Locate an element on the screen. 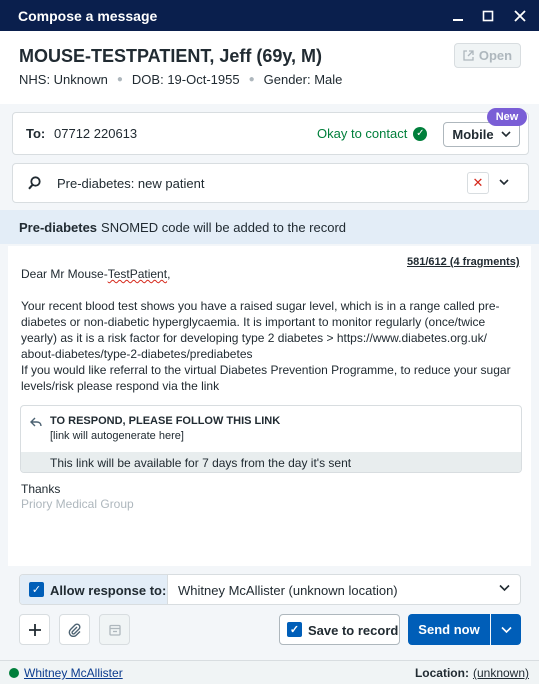 This screenshot has width=539, height=684. greeting-prefix: Dear Mr Mouse- is located at coordinates (64, 274).